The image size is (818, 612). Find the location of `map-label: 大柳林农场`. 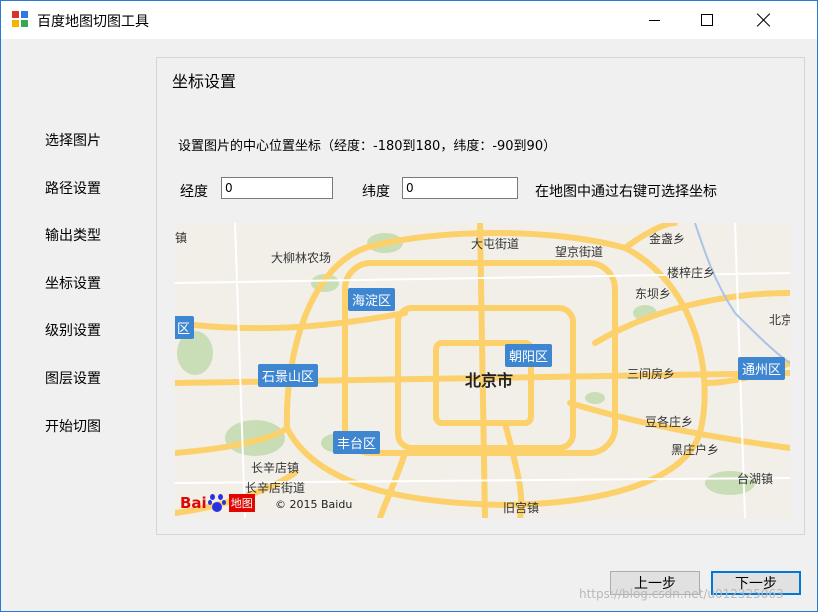

map-label: 大柳林农场 is located at coordinates (301, 258).